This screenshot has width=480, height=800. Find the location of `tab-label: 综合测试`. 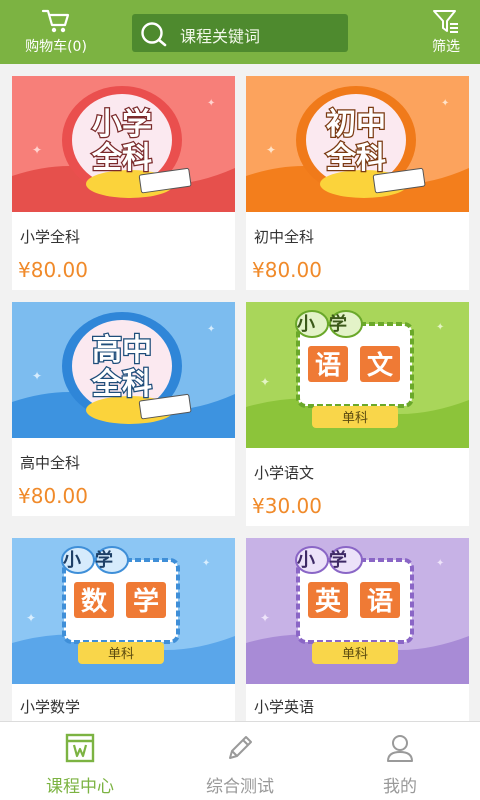

tab-label: 综合测试 is located at coordinates (240, 787).